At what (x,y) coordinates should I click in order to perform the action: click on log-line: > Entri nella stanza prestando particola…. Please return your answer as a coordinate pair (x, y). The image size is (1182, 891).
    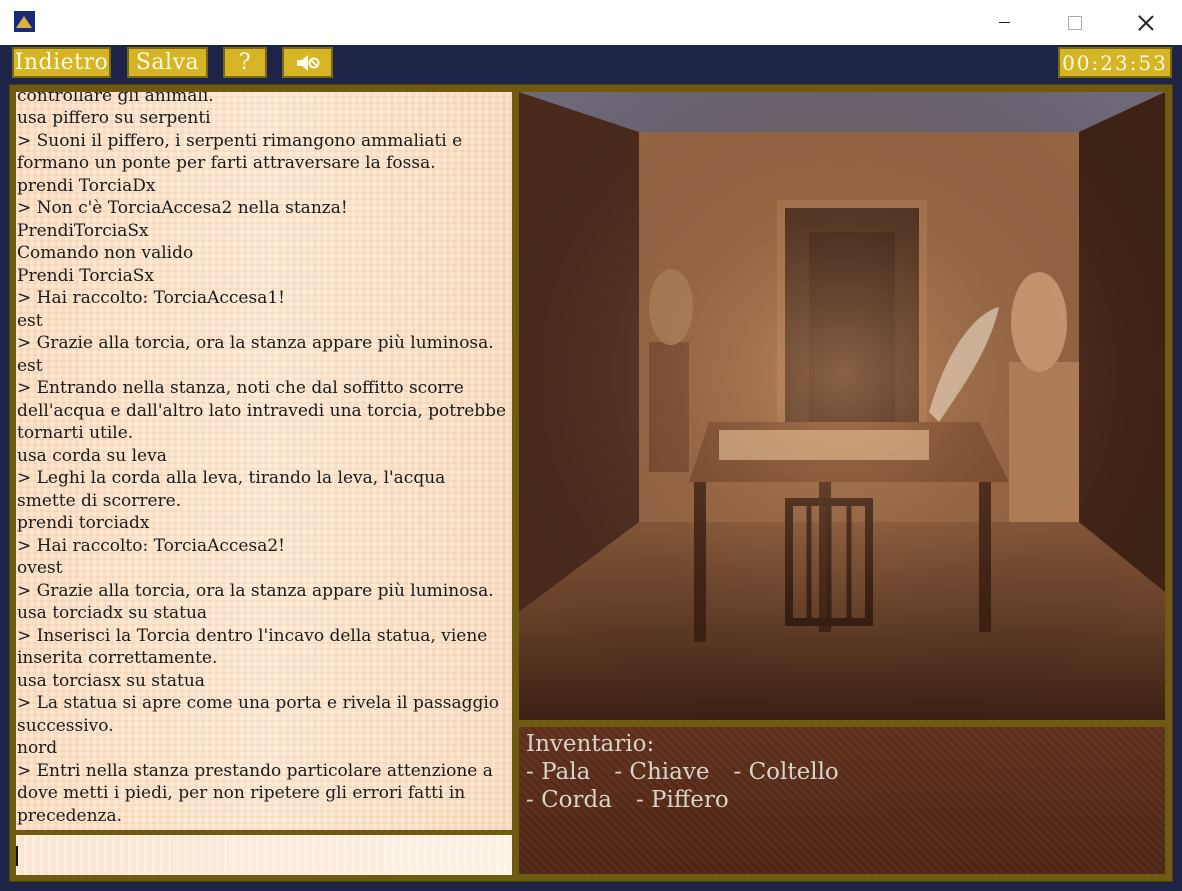
    Looking at the image, I should click on (258, 793).